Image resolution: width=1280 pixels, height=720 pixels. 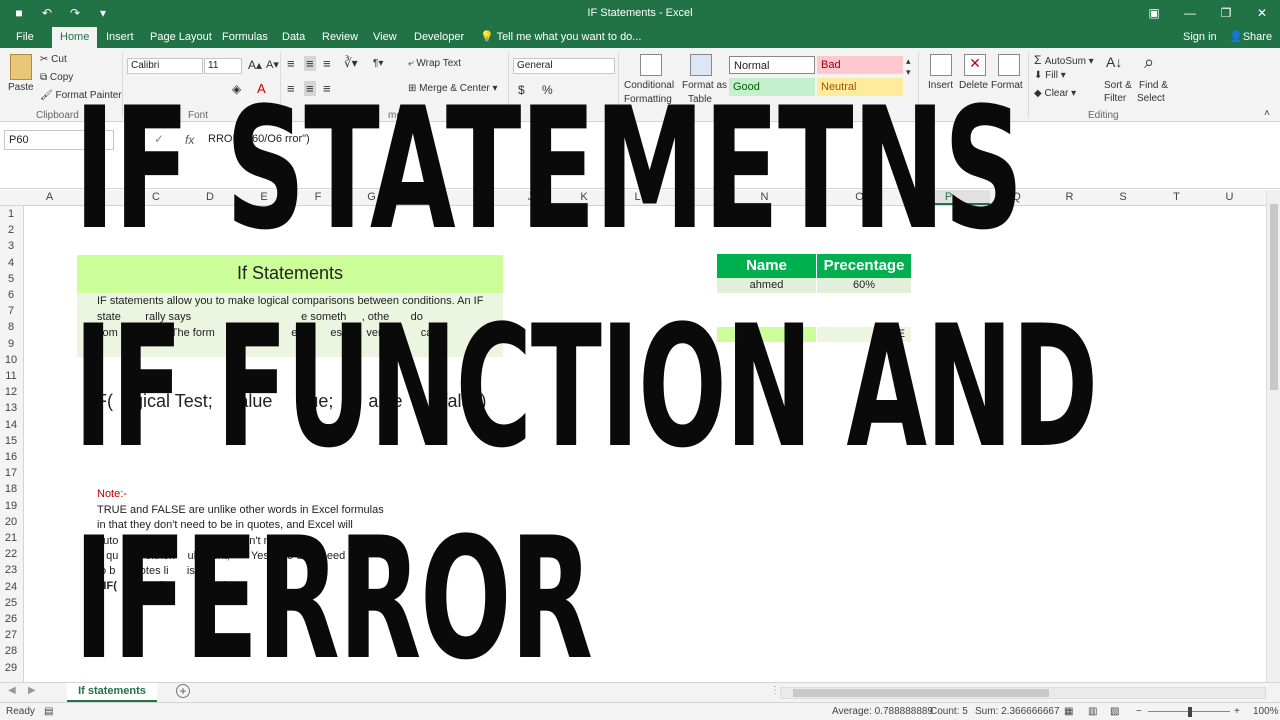 What do you see at coordinates (351, 63) in the screenshot?
I see `orientation-icon: ∛▾` at bounding box center [351, 63].